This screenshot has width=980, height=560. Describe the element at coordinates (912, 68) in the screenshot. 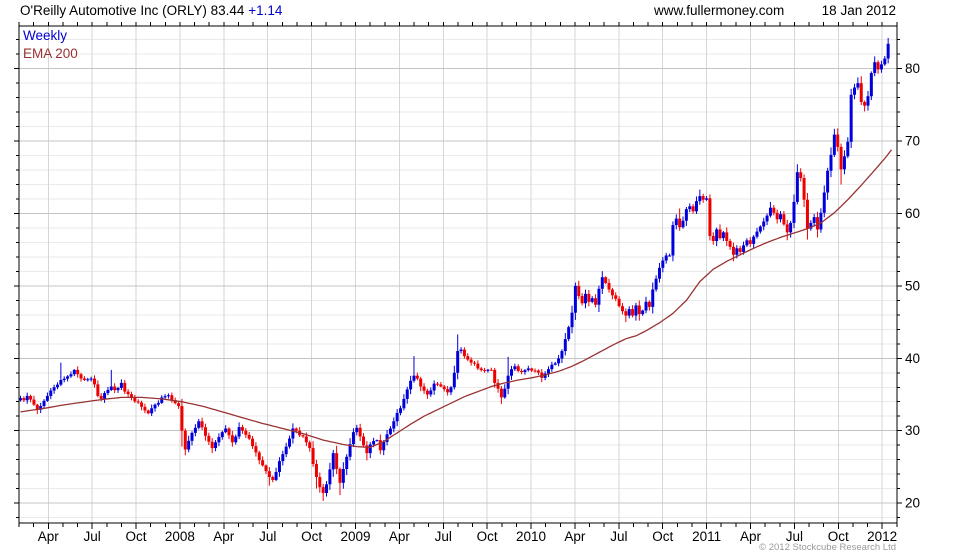

I see `svg-text: 80` at that location.